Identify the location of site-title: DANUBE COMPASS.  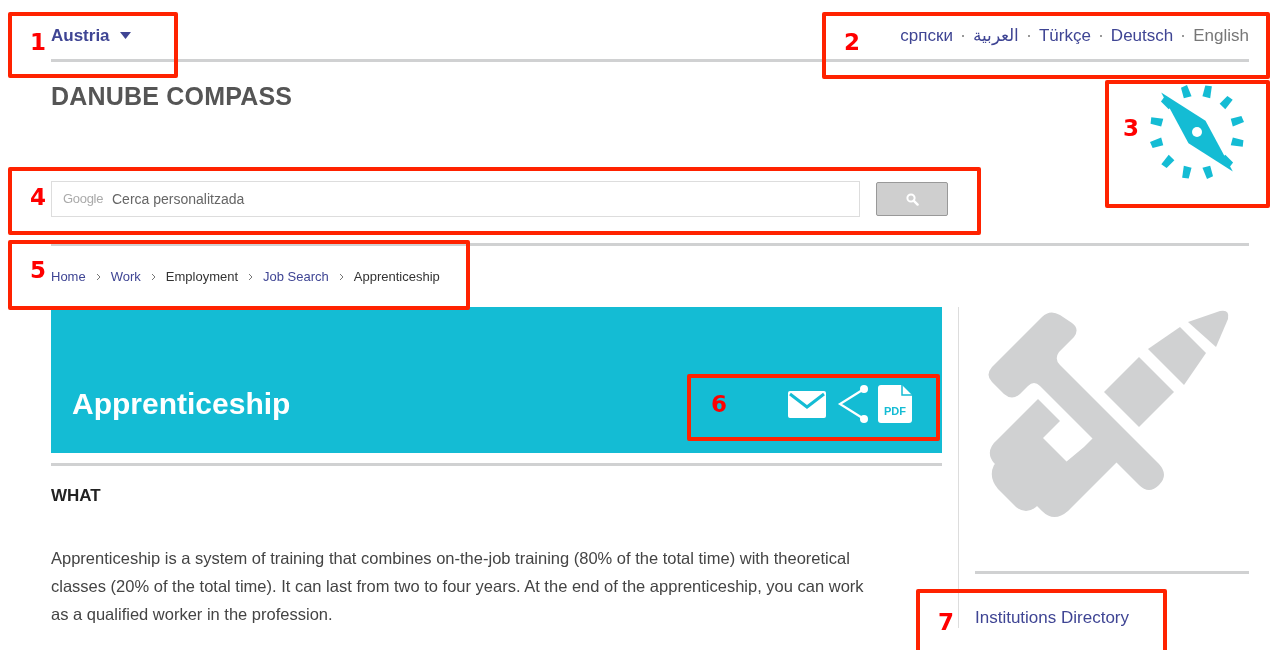
(172, 96).